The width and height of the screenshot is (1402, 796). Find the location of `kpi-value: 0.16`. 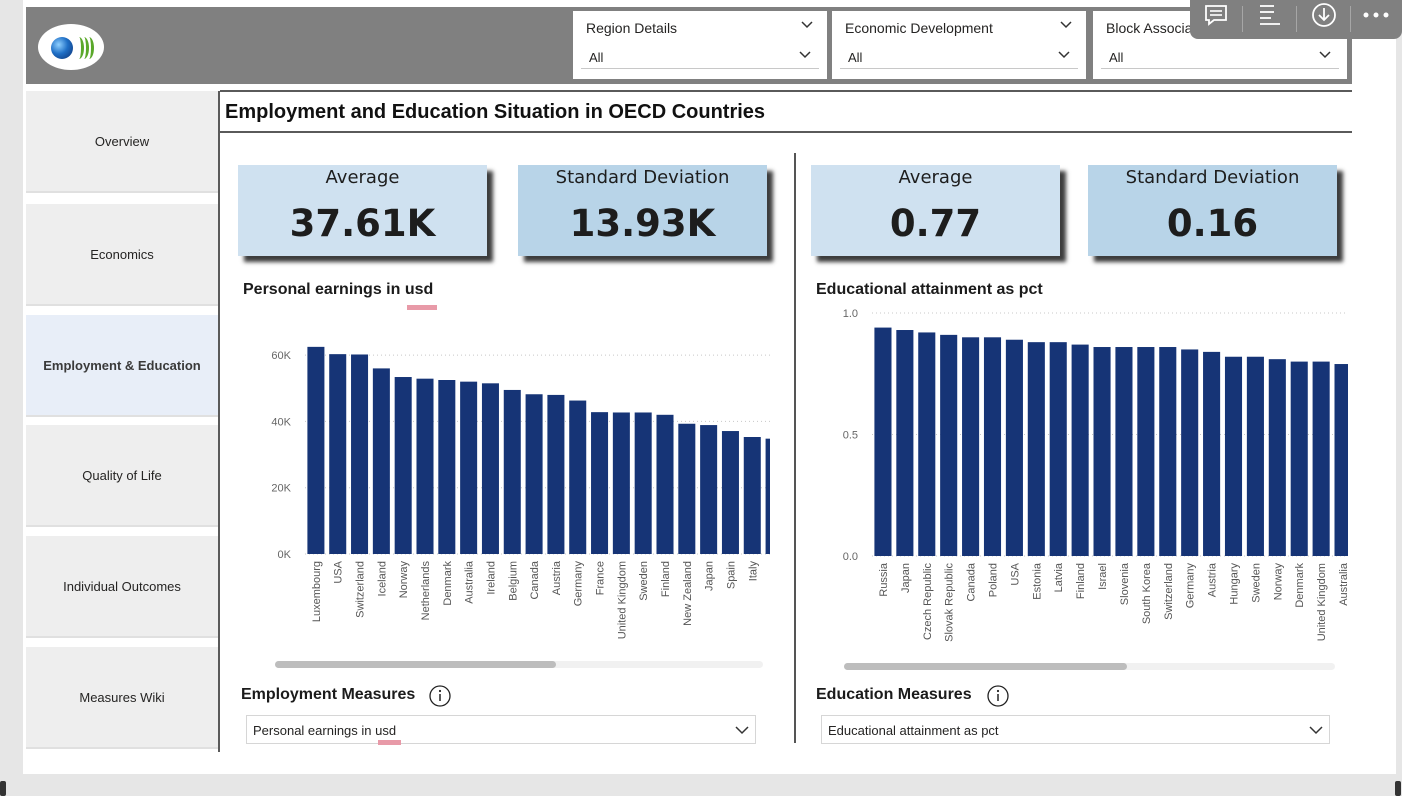

kpi-value: 0.16 is located at coordinates (1212, 223).